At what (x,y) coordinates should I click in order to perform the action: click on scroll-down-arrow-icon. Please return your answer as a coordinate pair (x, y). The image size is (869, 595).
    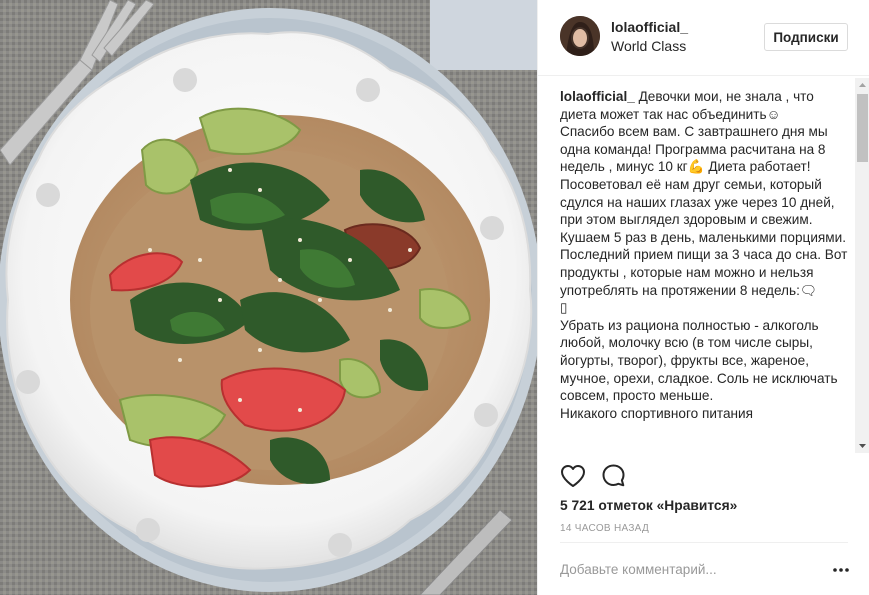
    Looking at the image, I should click on (862, 445).